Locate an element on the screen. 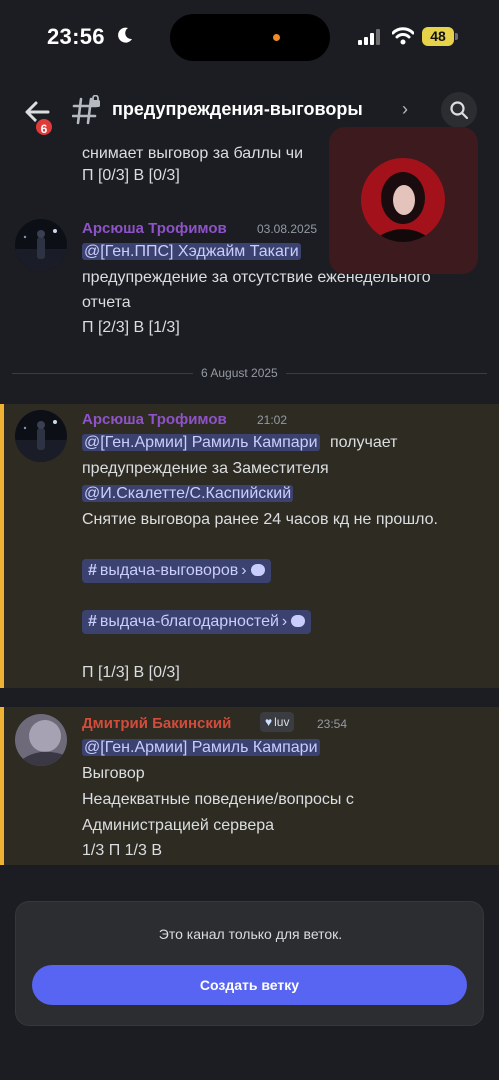 The width and height of the screenshot is (499, 1080). message-line: Неадекватные поведение/вопросы с is located at coordinates (218, 799).